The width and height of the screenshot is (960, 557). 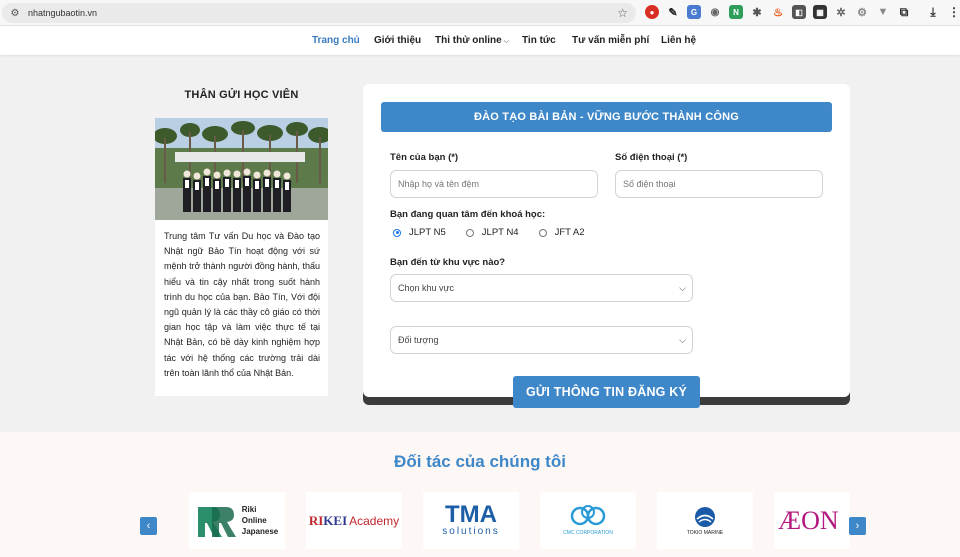 What do you see at coordinates (448, 262) in the screenshot?
I see `region-label: Bạn đến từ khu vực nào?` at bounding box center [448, 262].